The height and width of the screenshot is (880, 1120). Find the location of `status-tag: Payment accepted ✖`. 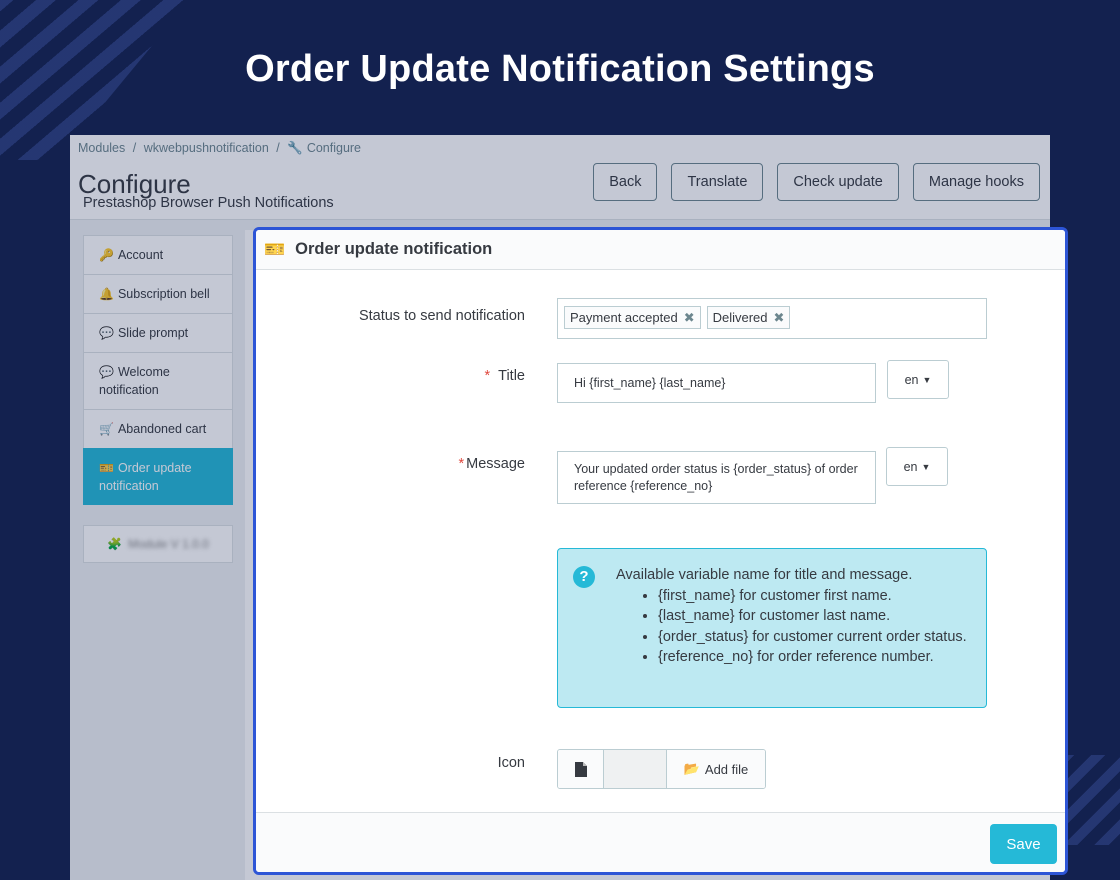

status-tag: Payment accepted ✖ is located at coordinates (632, 317).